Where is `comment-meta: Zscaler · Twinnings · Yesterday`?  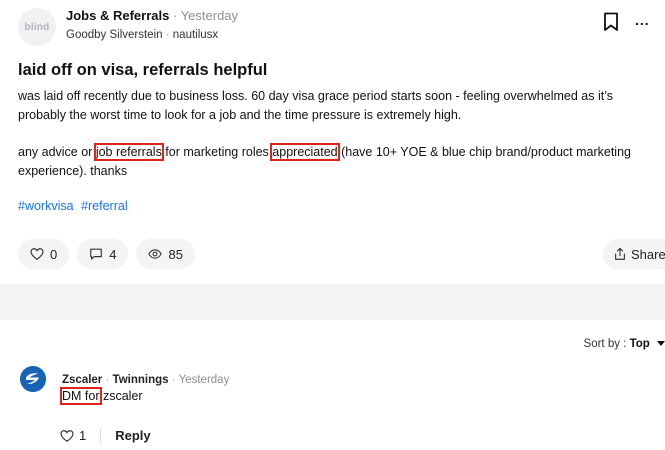 comment-meta: Zscaler · Twinnings · Yesterday is located at coordinates (145, 380).